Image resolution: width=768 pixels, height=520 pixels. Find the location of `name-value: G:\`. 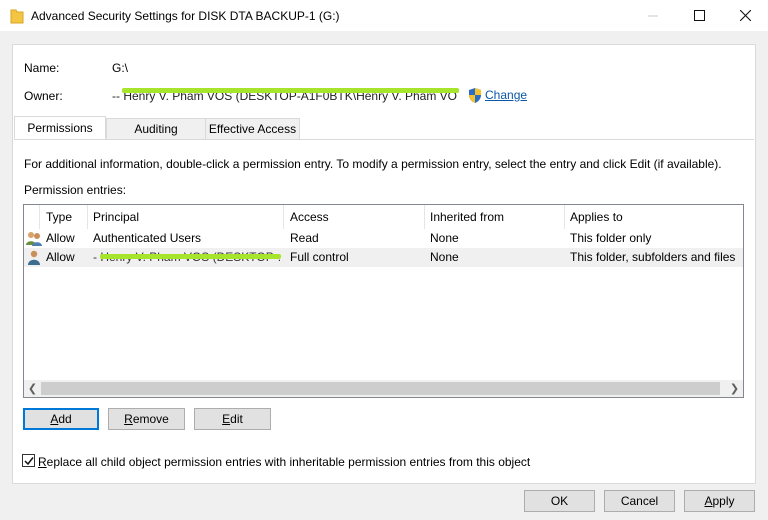

name-value: G:\ is located at coordinates (120, 68).